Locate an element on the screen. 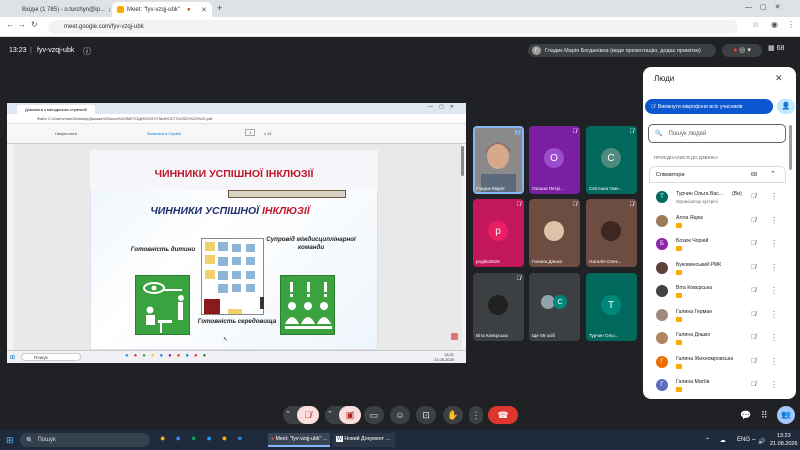 The image size is (800, 450). participant-name: Алла Яцюк is located at coordinates (689, 217).